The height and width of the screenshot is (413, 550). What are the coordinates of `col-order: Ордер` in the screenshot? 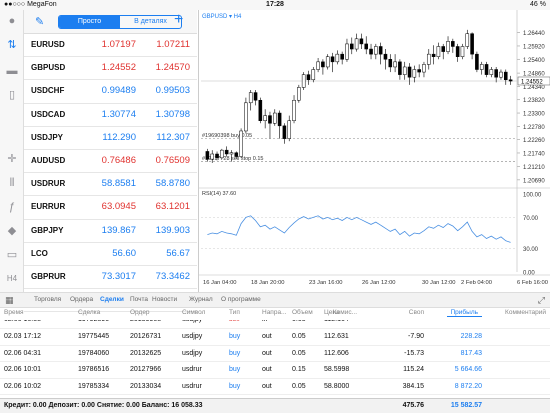 It's located at (140, 312).